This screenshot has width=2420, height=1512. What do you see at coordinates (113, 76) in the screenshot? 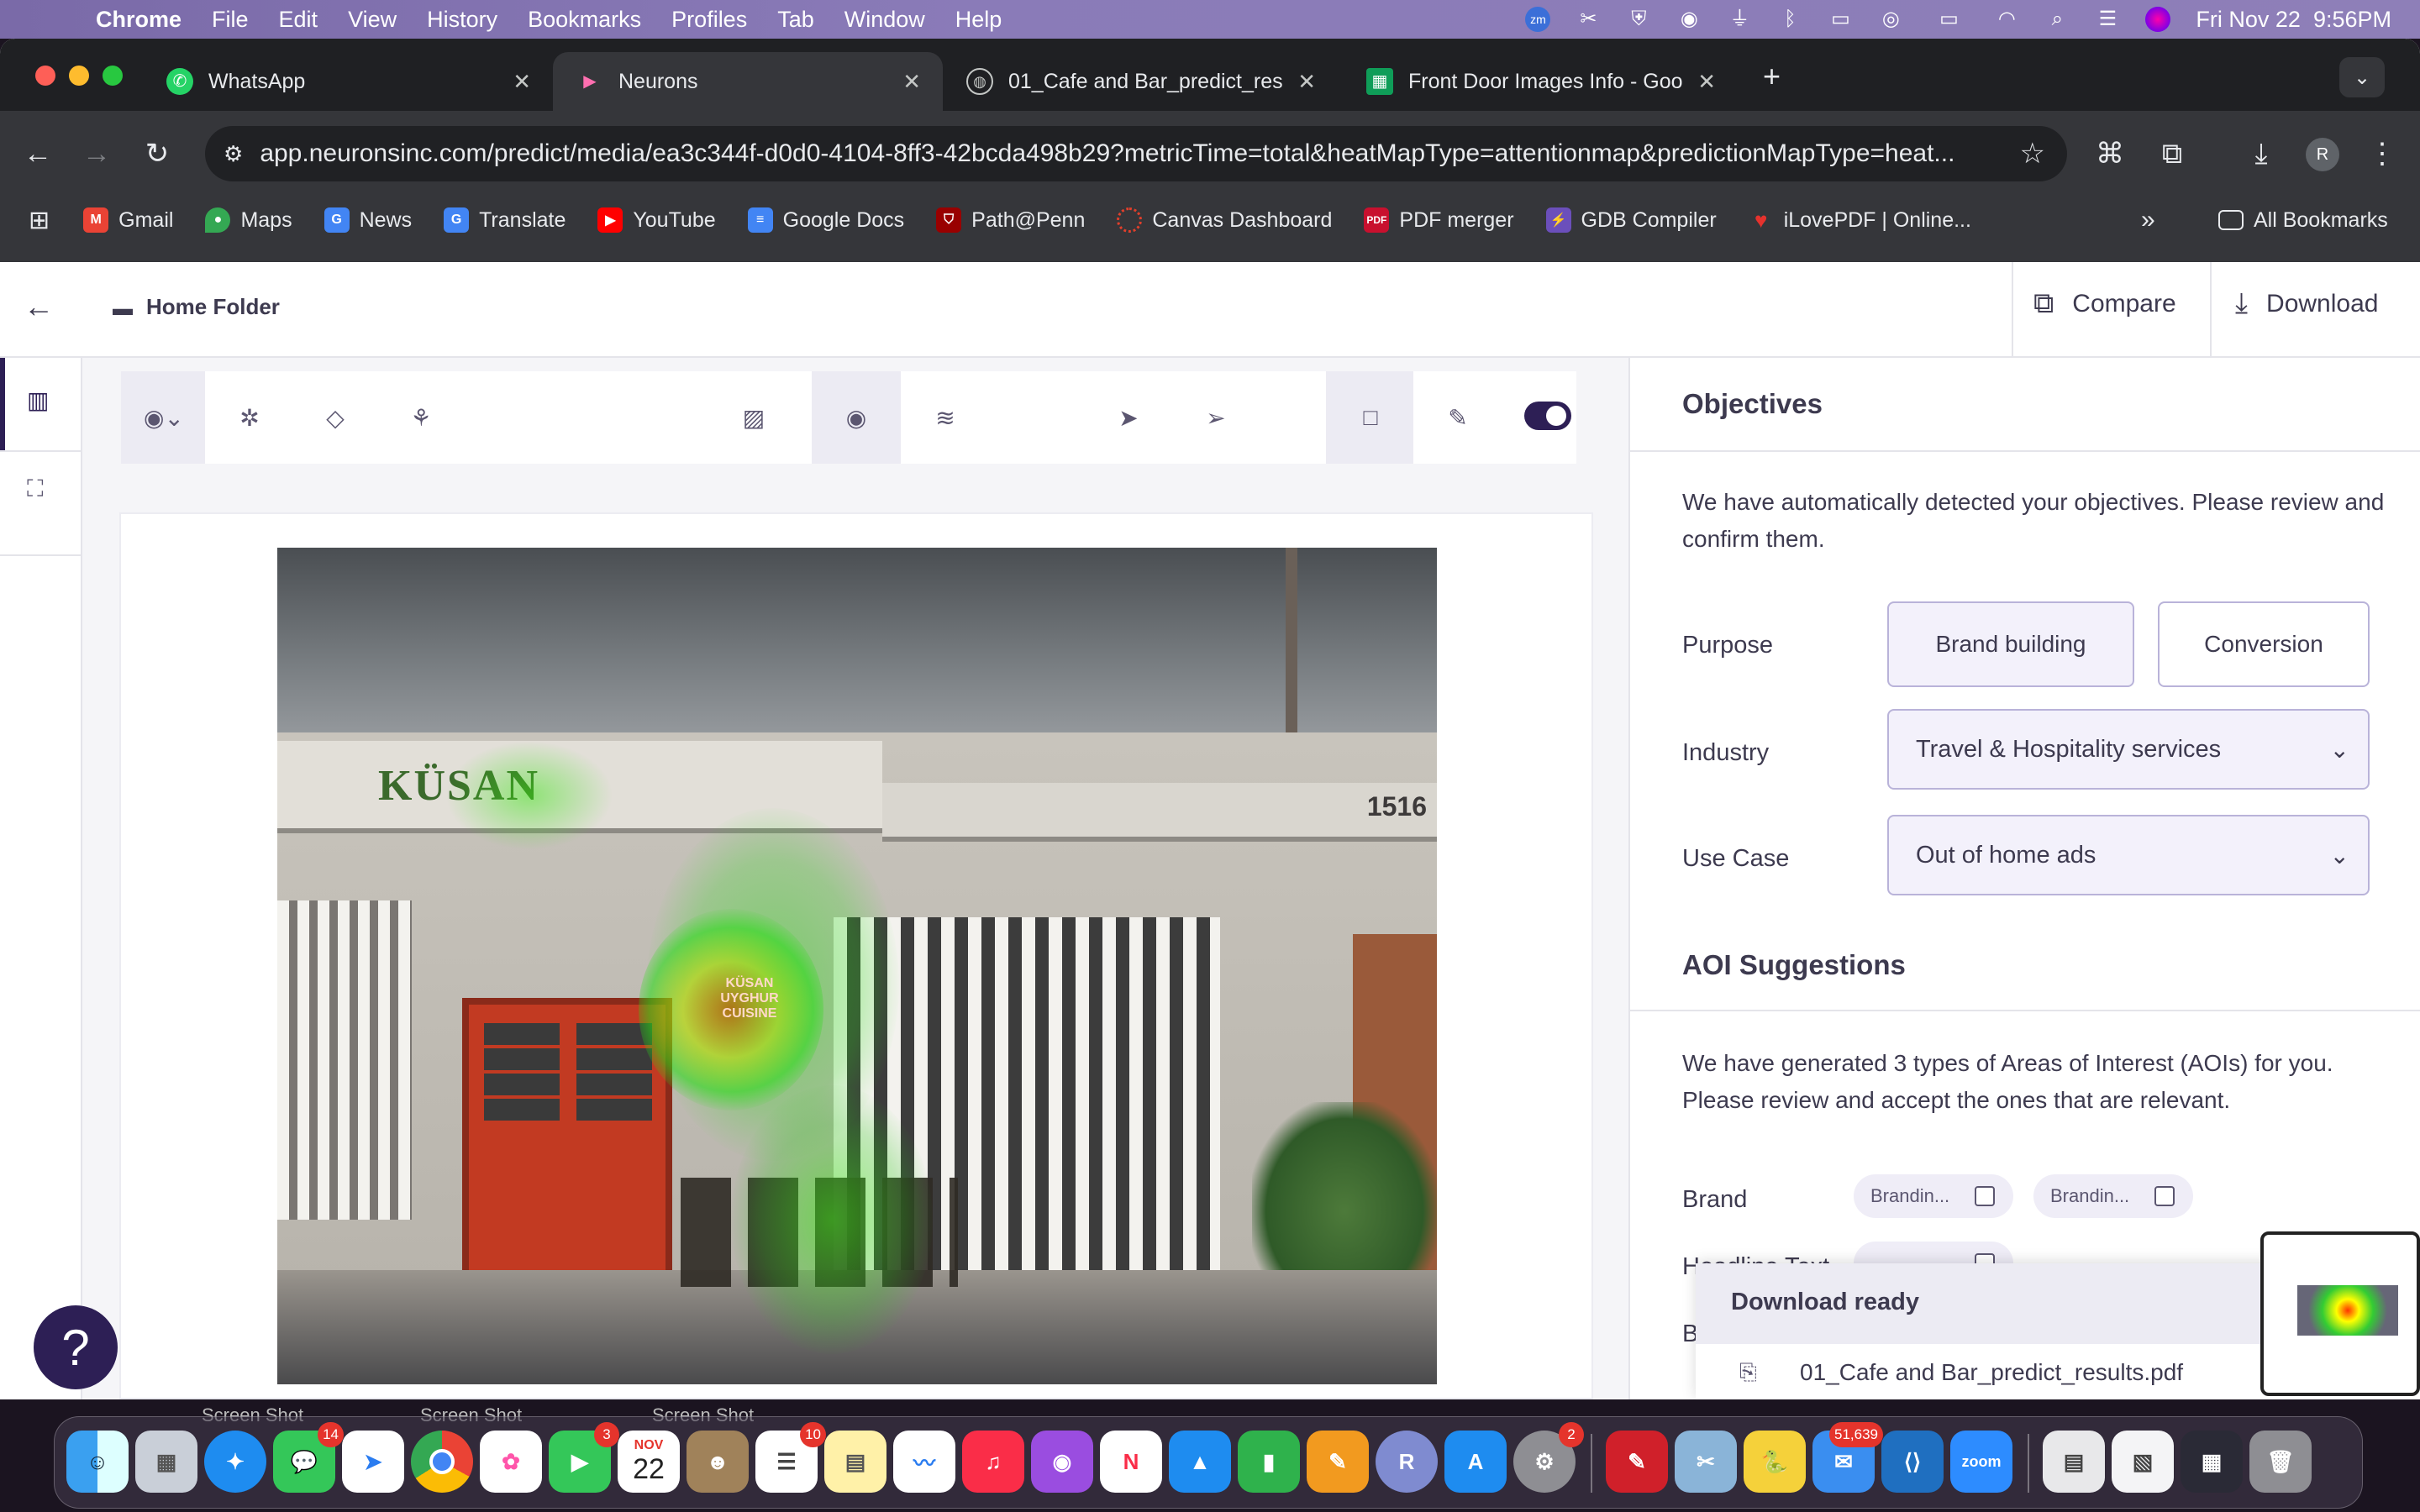
I see `zoom-window-button` at bounding box center [113, 76].